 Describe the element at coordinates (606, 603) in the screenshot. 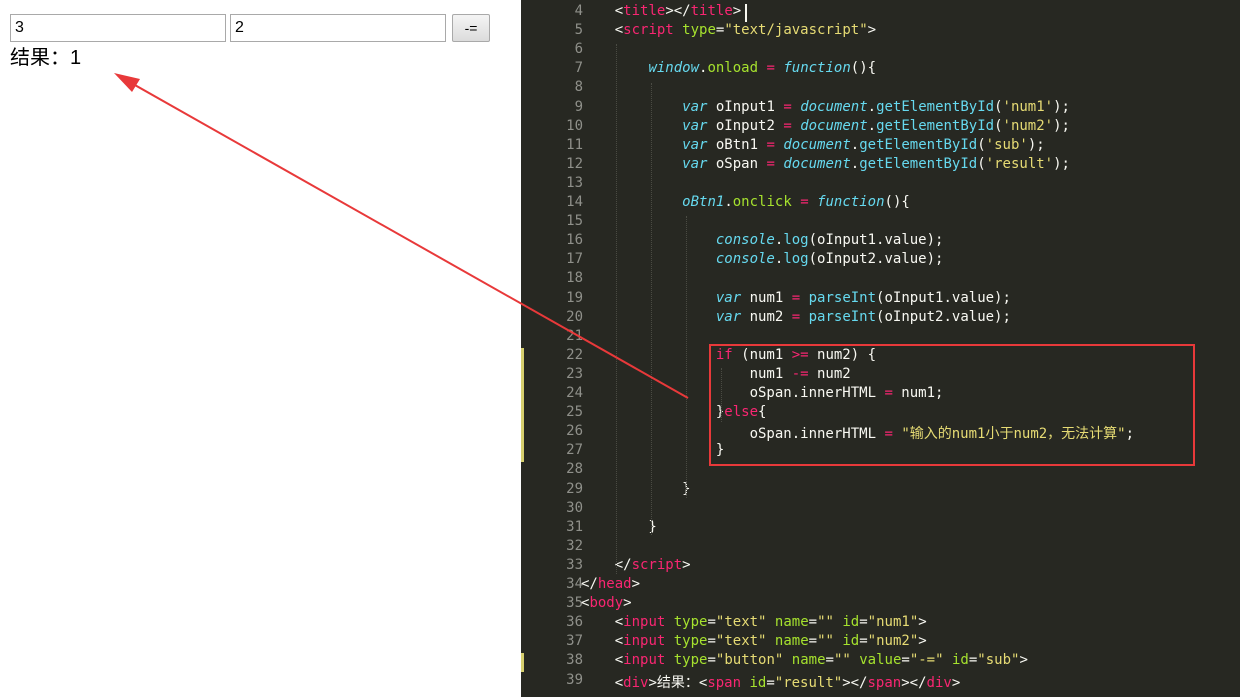

I see `code-line: <body>` at that location.